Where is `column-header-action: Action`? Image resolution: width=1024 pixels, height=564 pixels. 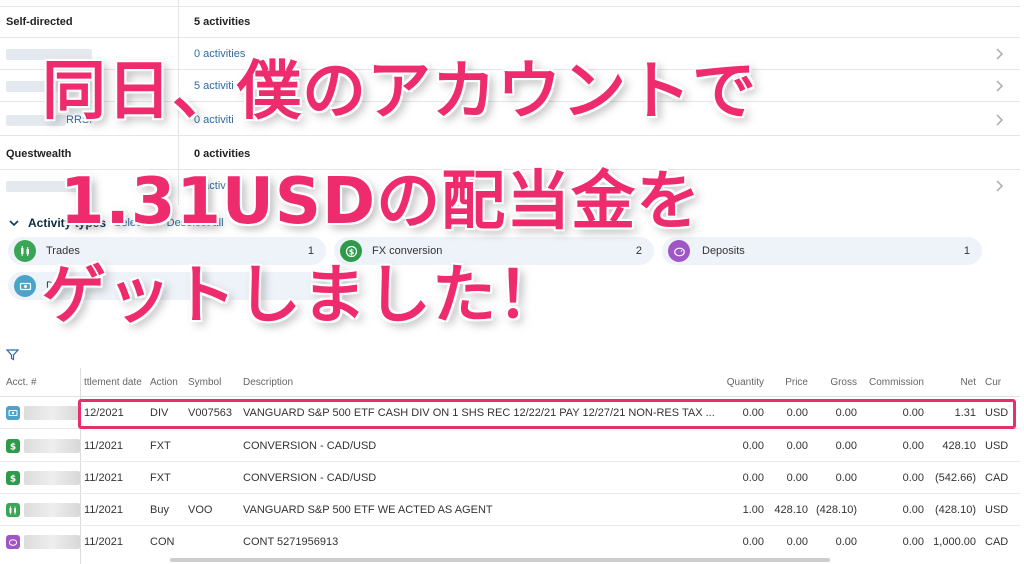 column-header-action: Action is located at coordinates (164, 383).